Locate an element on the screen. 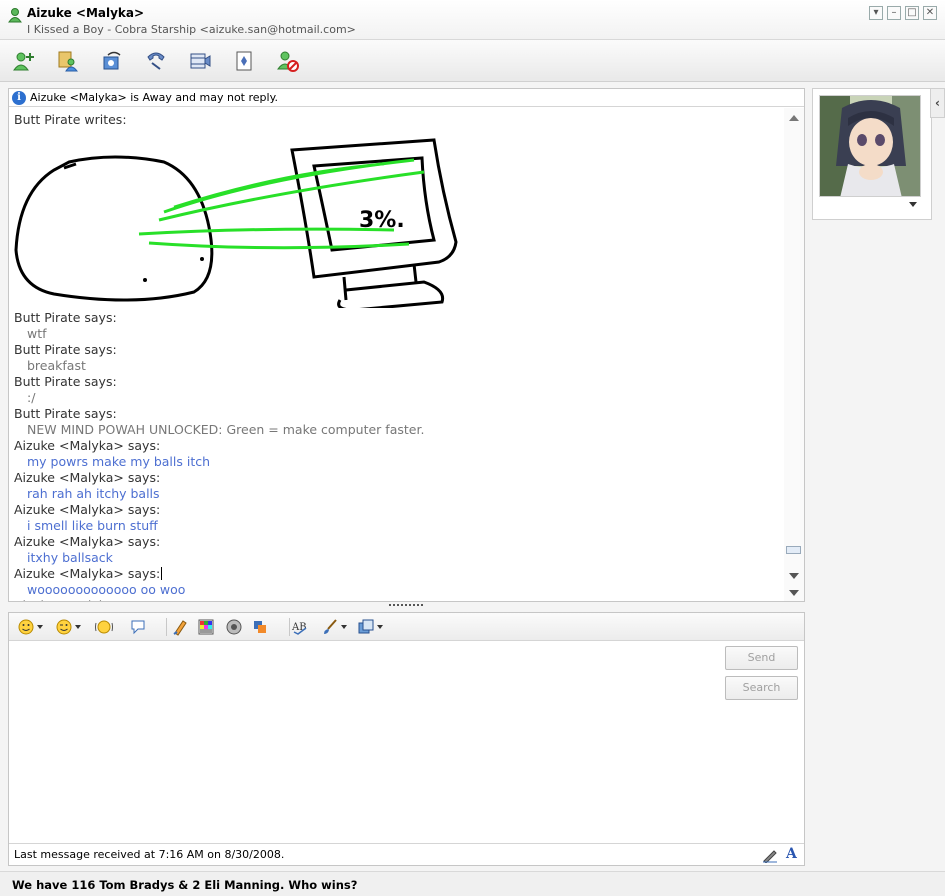 This screenshot has width=945, height=896. call-button is located at coordinates (156, 61).